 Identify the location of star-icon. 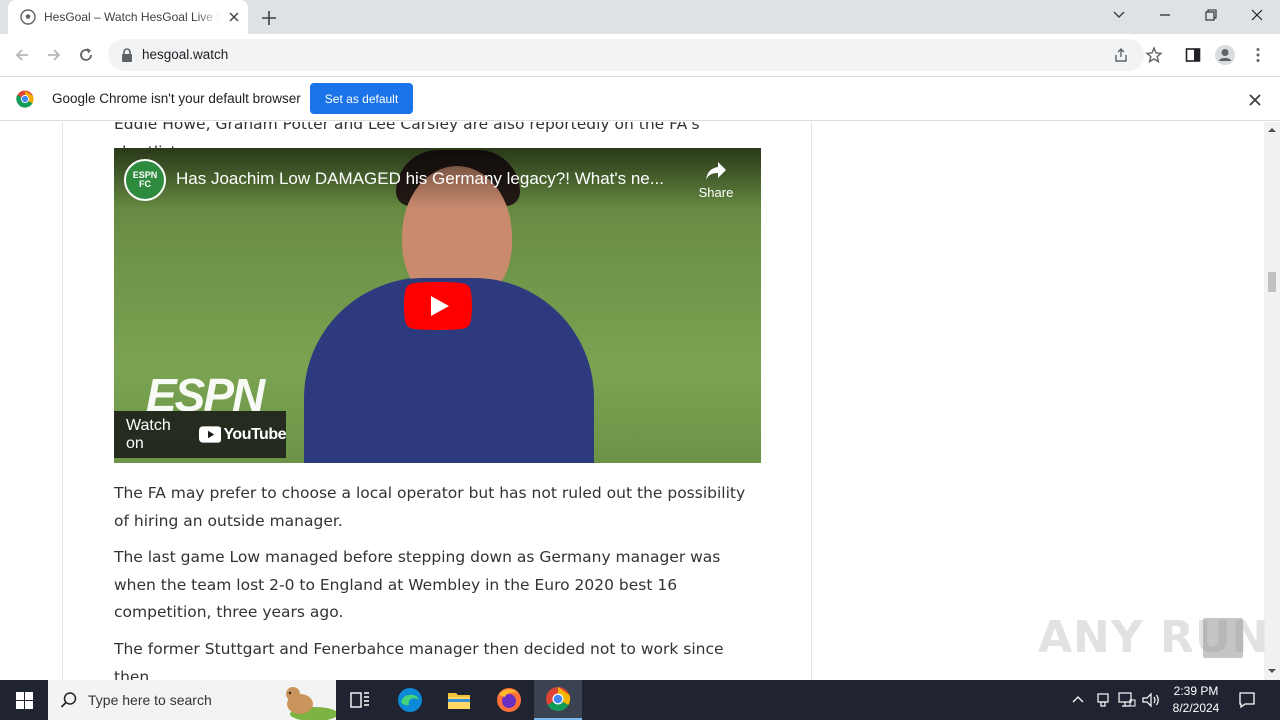
(1154, 55).